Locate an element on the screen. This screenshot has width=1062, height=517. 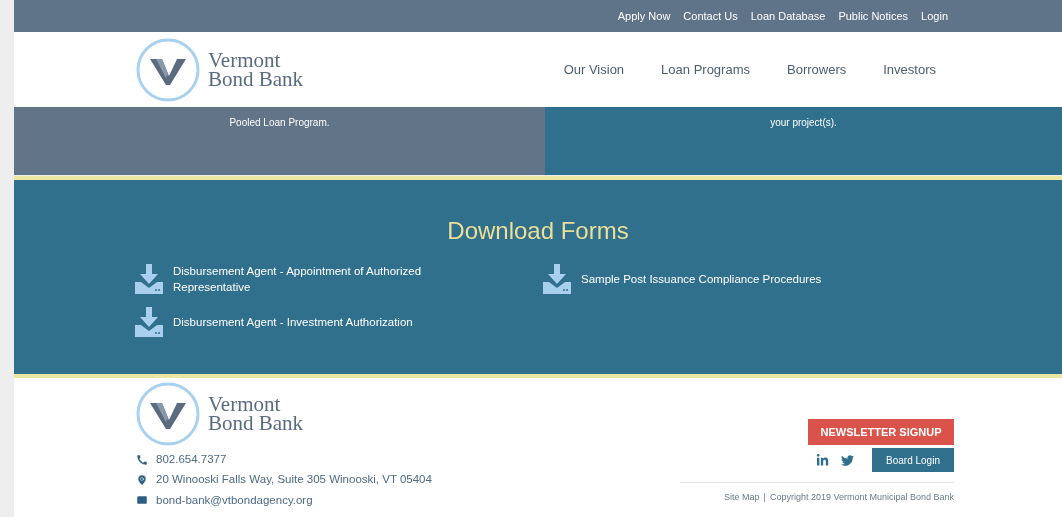
nav-link: Investors is located at coordinates (909, 69).